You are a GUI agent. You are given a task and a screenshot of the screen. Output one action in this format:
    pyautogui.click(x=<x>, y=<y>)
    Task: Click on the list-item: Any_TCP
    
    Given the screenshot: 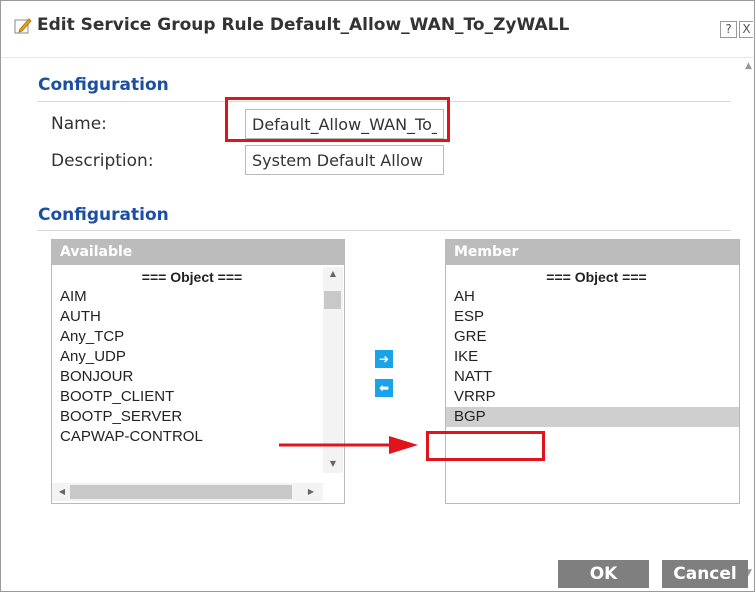 What is the action you would take?
    pyautogui.click(x=188, y=337)
    